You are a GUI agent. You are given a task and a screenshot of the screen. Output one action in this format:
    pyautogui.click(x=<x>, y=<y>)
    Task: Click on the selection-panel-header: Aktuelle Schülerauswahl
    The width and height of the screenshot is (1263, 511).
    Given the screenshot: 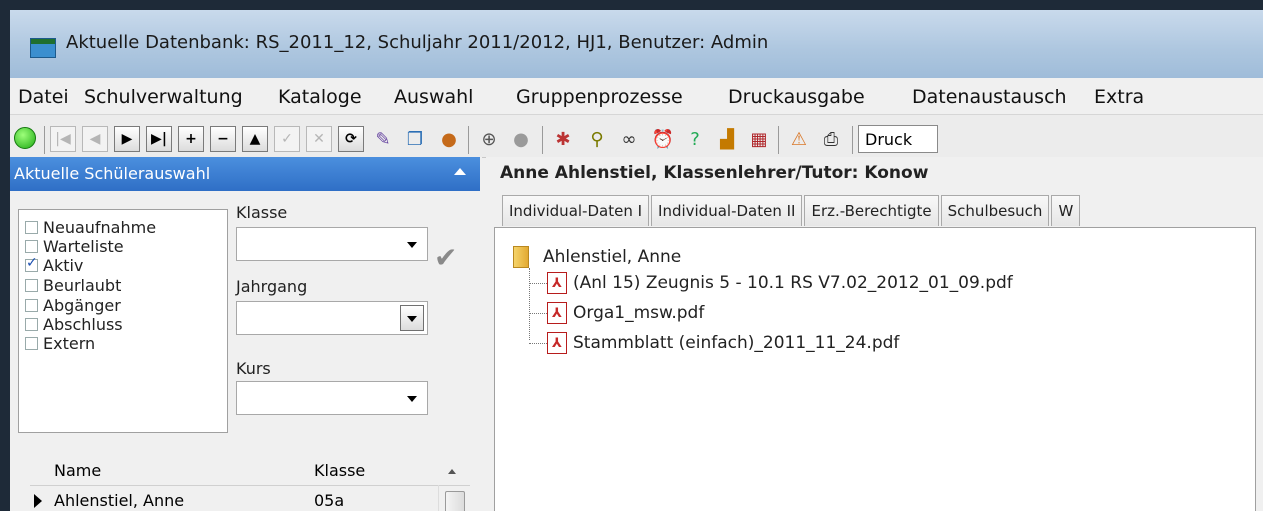 What is the action you would take?
    pyautogui.click(x=245, y=174)
    